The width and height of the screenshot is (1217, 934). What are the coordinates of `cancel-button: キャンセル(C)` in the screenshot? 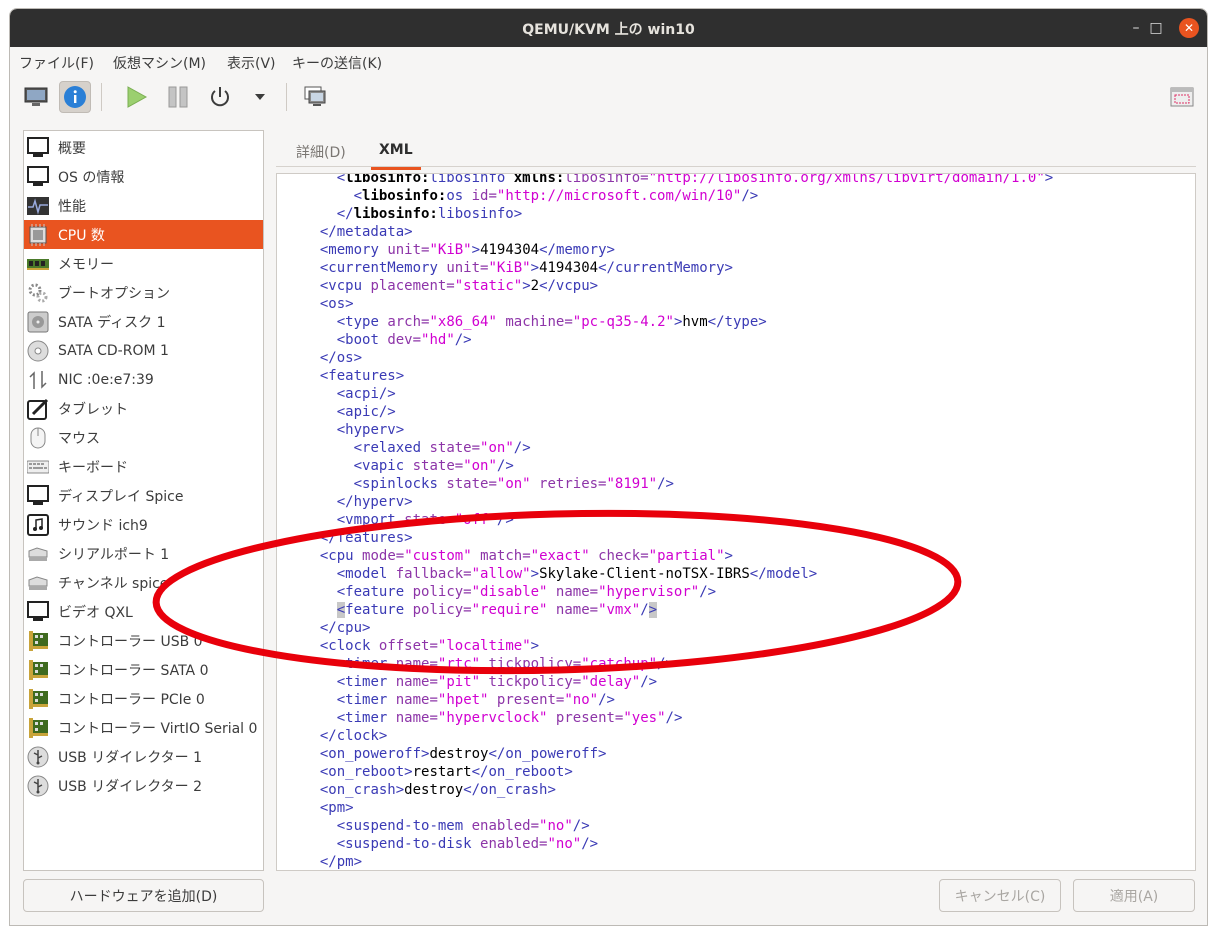 It's located at (1000, 895).